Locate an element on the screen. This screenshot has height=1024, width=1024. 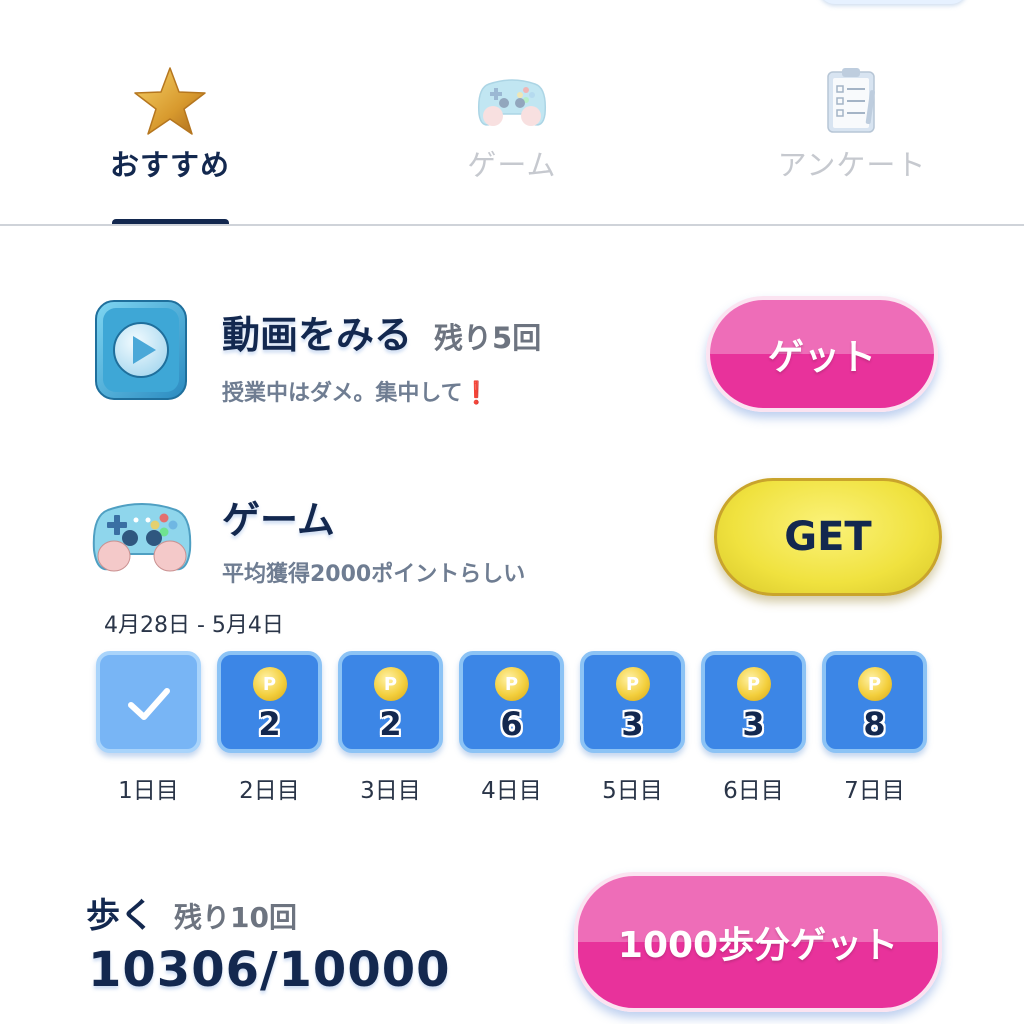
walk-step-count: 10306/10000 is located at coordinates (269, 970).